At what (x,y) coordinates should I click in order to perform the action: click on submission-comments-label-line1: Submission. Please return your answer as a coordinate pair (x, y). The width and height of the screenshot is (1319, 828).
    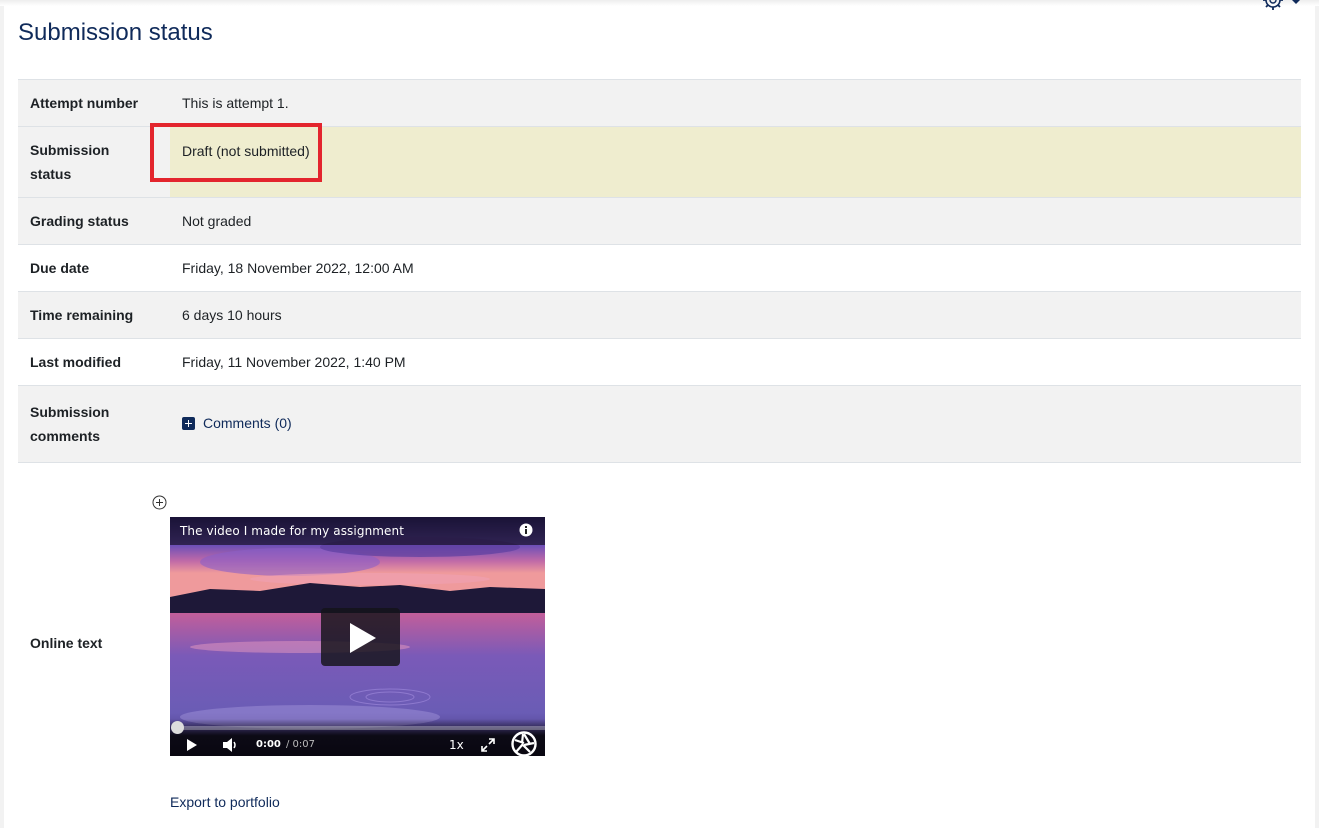
    Looking at the image, I should click on (70, 412).